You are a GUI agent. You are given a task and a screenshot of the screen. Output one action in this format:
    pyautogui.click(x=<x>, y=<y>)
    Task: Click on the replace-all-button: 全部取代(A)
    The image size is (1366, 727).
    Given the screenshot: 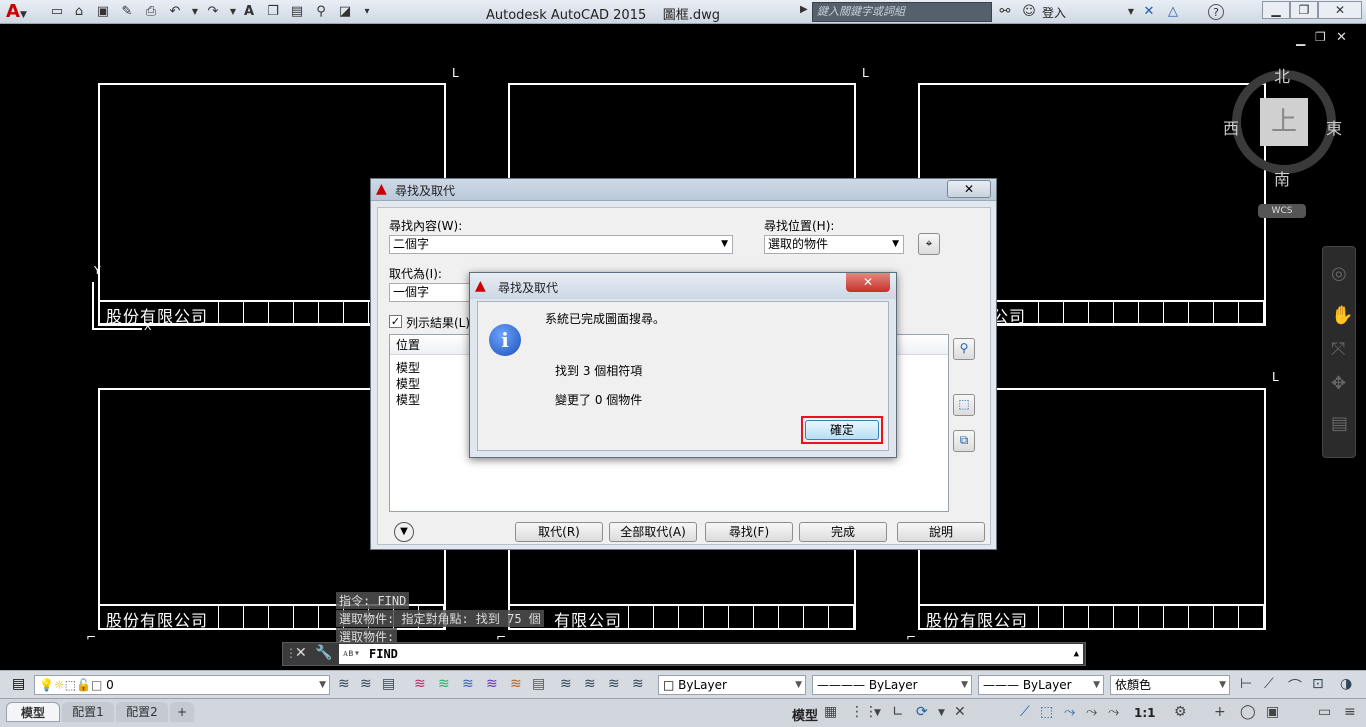 What is the action you would take?
    pyautogui.click(x=653, y=532)
    